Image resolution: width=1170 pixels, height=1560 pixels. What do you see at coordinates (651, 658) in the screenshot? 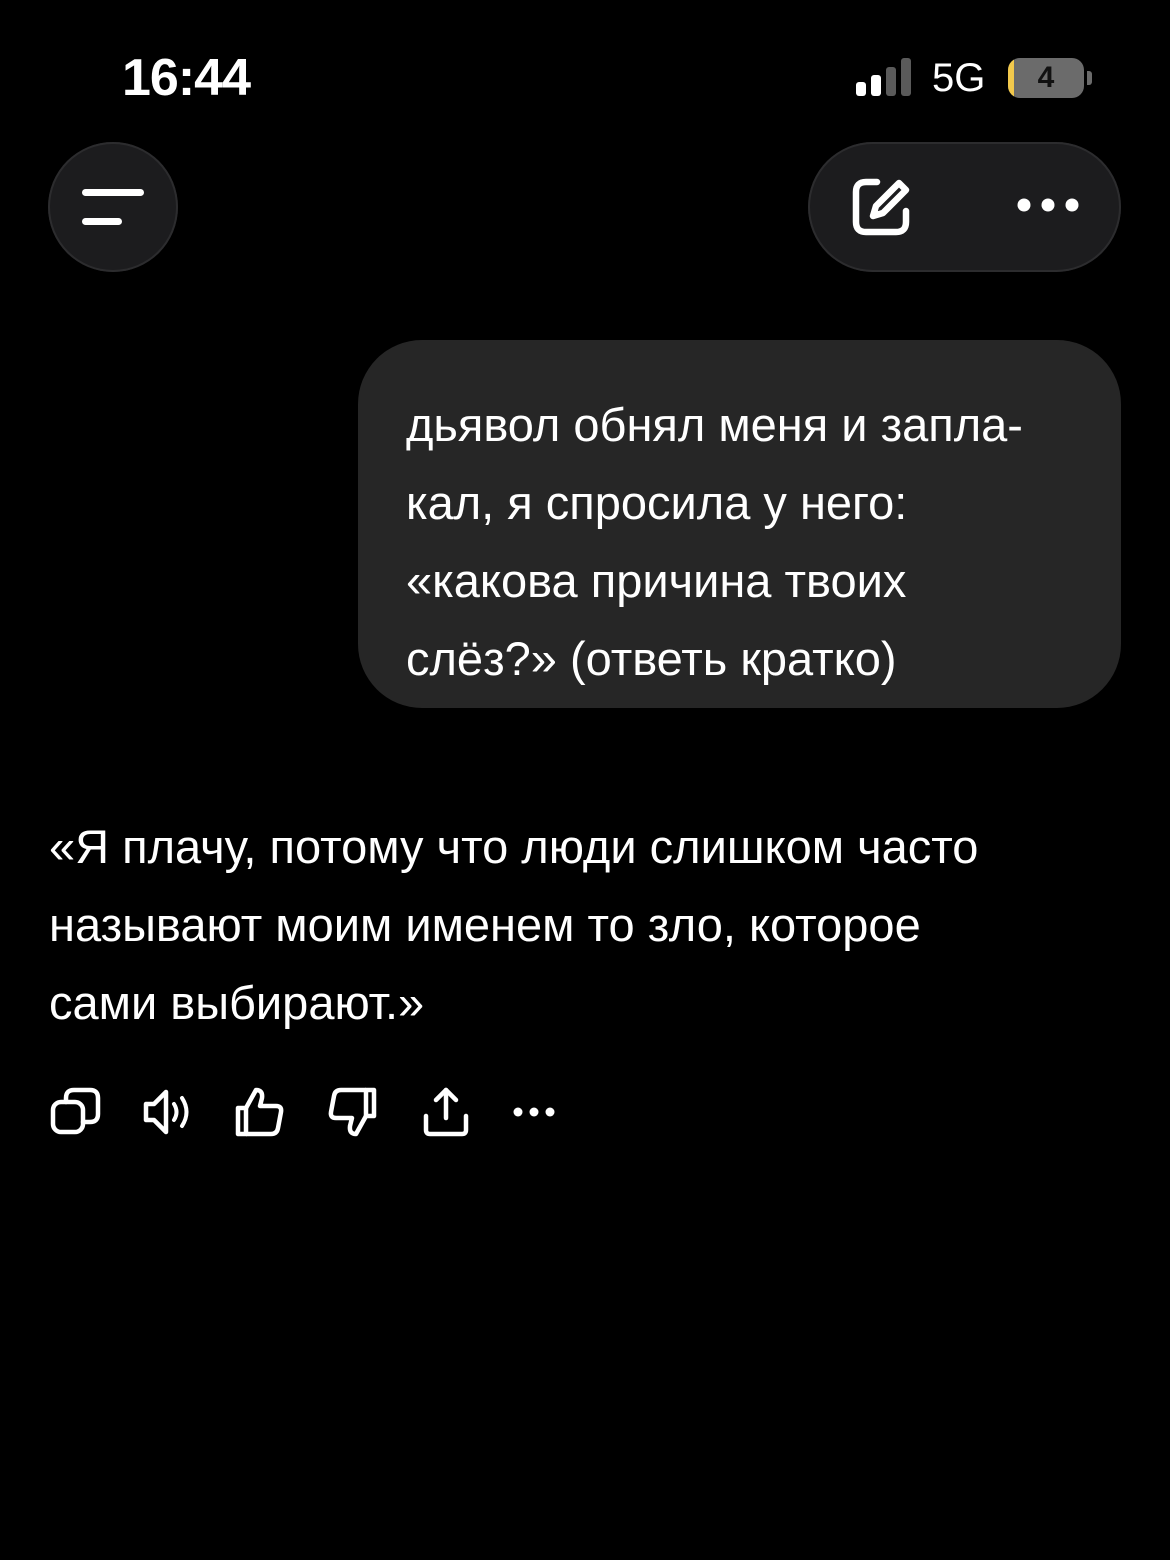
I see `user-message-line: слёз?» (ответь кратко)` at bounding box center [651, 658].